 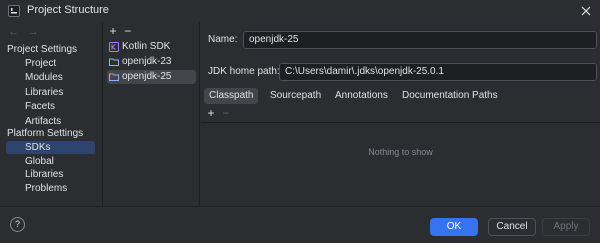 What do you see at coordinates (50, 167) in the screenshot?
I see `nav-item-global-libraries: Global Libraries` at bounding box center [50, 167].